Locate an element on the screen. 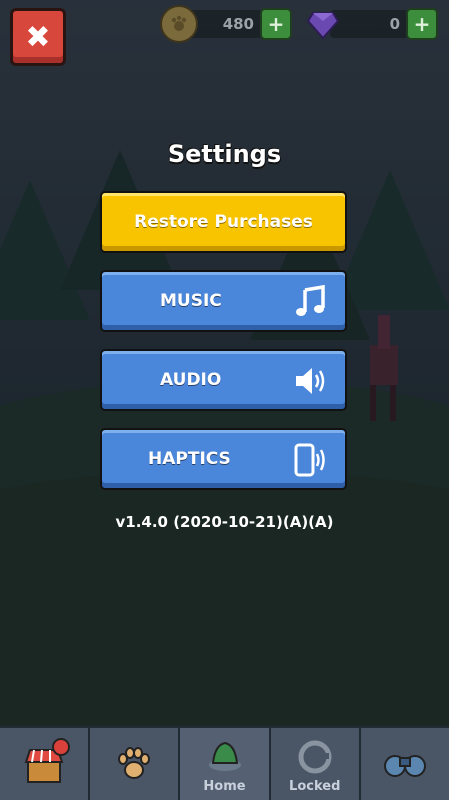 Image resolution: width=449 pixels, height=800 pixels. add-gems-button: + is located at coordinates (422, 24).